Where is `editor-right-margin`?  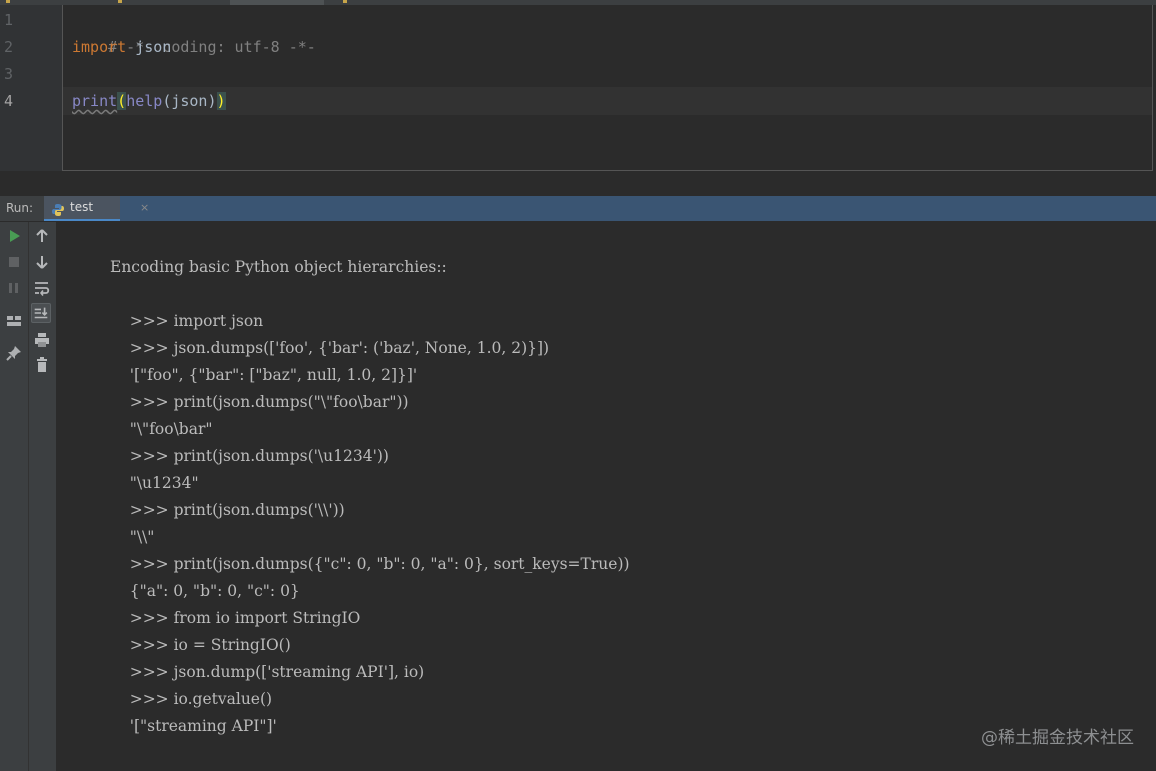
editor-right-margin is located at coordinates (1152, 88).